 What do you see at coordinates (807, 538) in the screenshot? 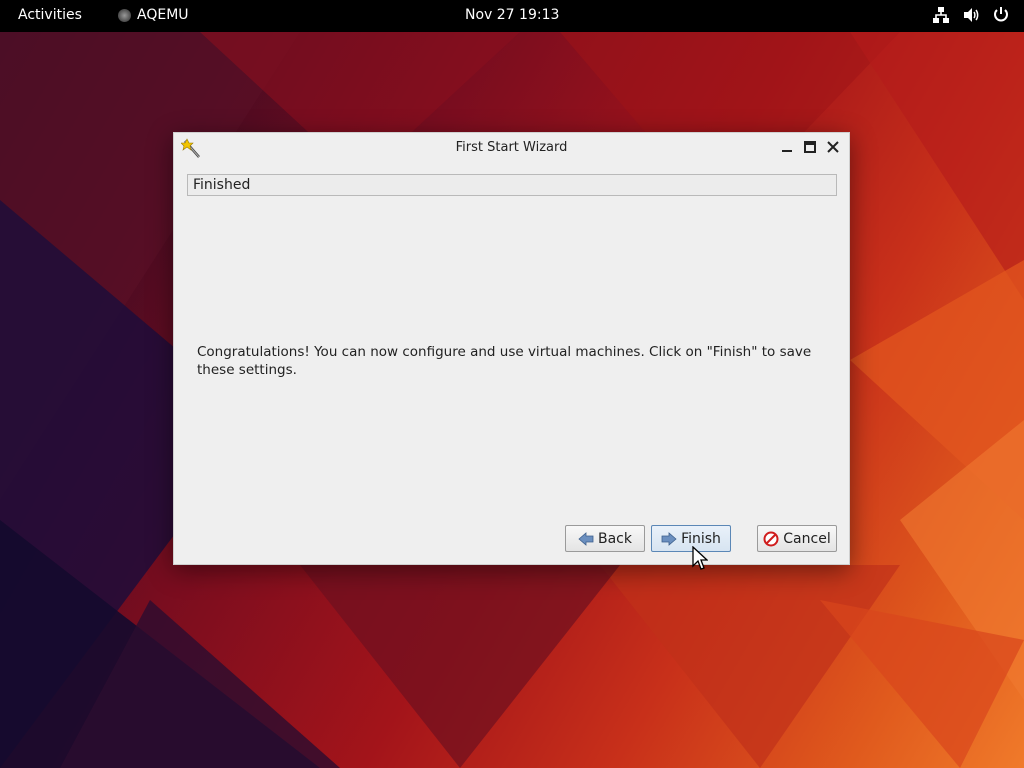
I see `cancel-button-label: Cancel` at bounding box center [807, 538].